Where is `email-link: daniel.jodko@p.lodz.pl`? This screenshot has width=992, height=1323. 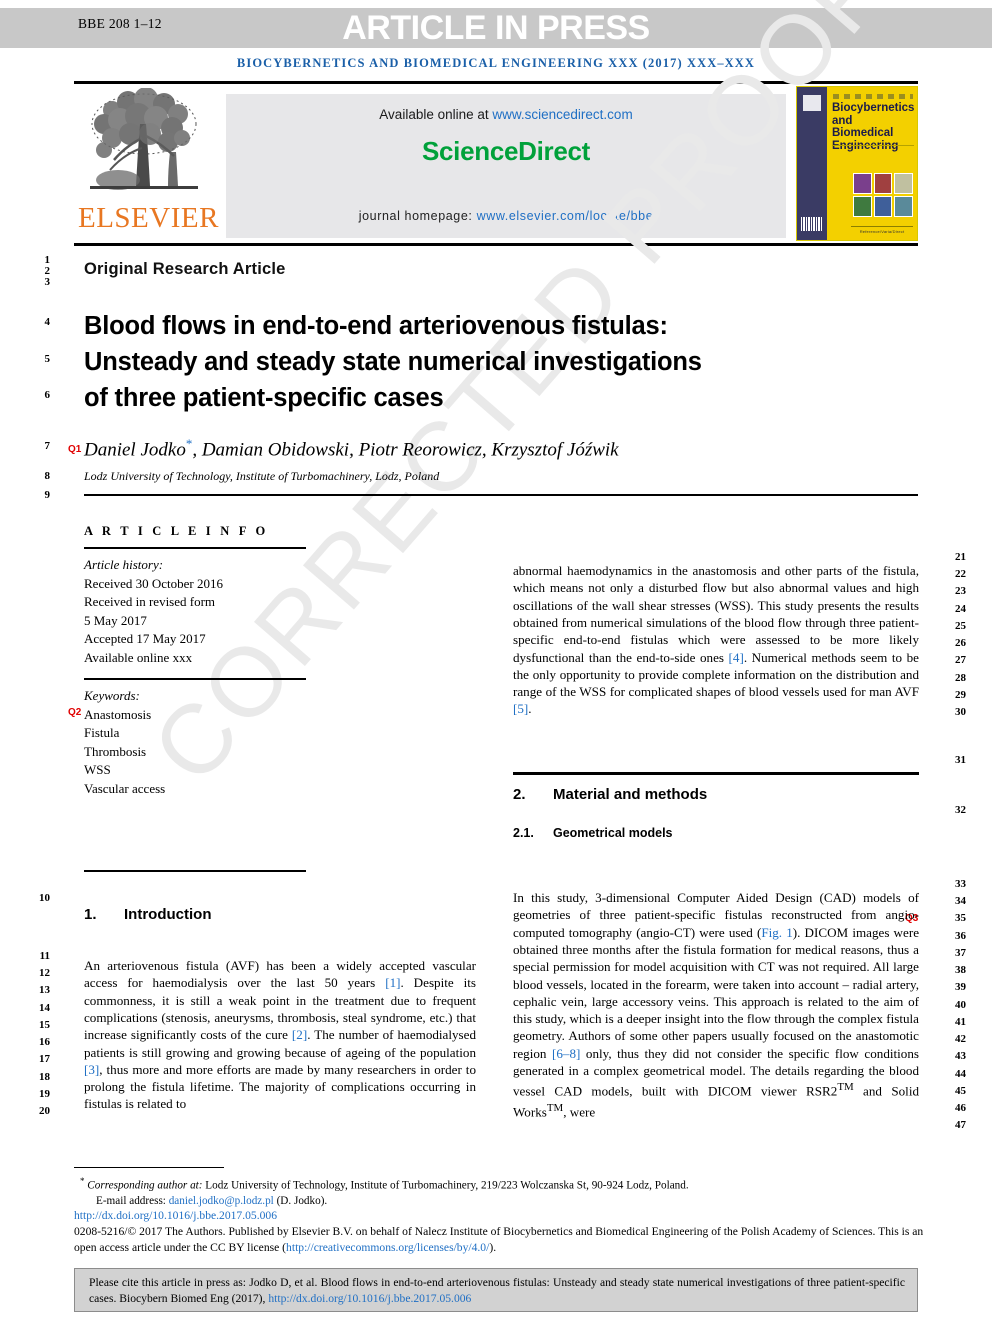
email-link: daniel.jodko@p.lodz.pl is located at coordinates (221, 1201).